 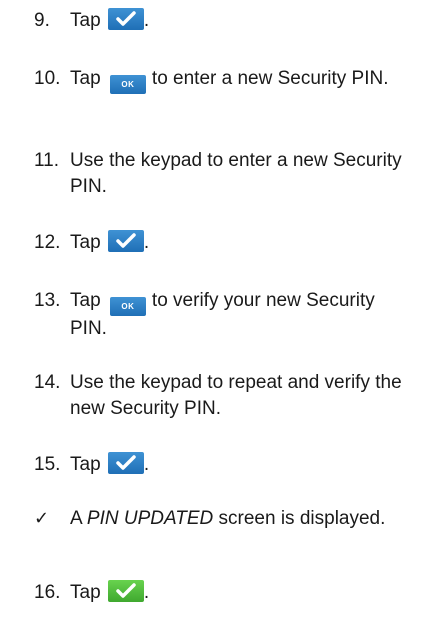 I want to click on step-number: 15., so click(x=47, y=464).